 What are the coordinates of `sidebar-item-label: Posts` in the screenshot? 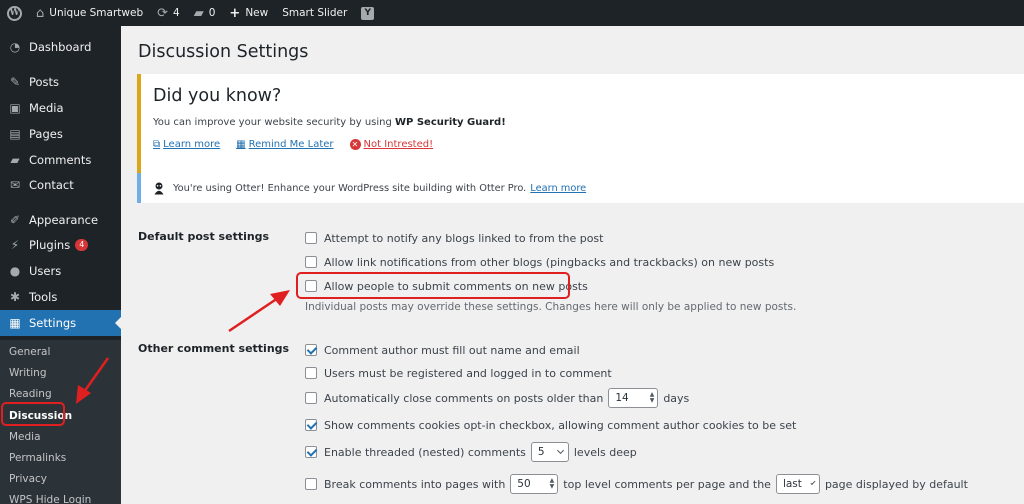 It's located at (44, 82).